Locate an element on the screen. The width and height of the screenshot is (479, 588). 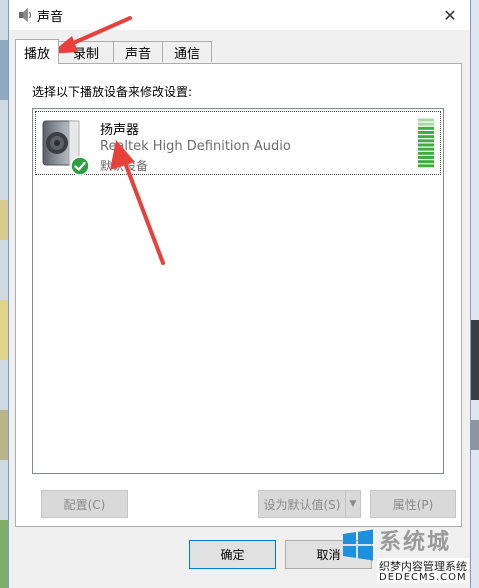
properties-button: 属性(P) is located at coordinates (413, 504).